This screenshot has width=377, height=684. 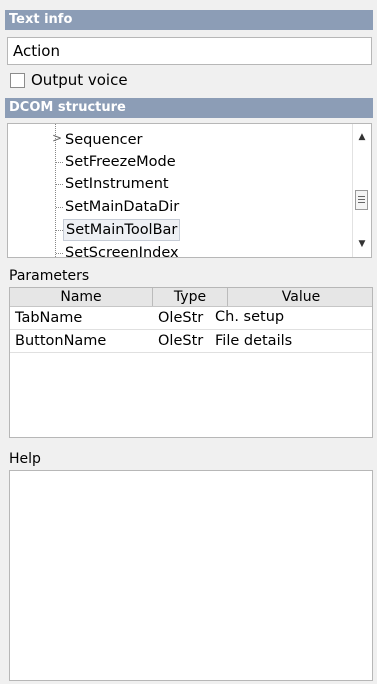 I want to click on scroll-up-arrow-icon: ▲, so click(x=362, y=137).